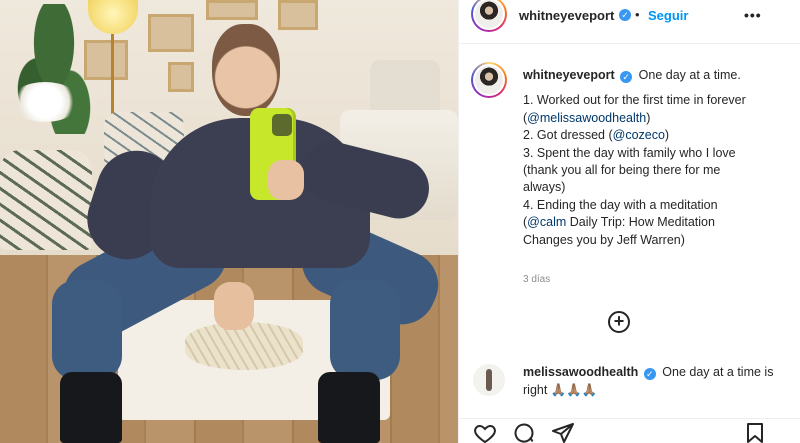 The image size is (800, 443). I want to click on caption-line: 4. Ending the day with a meditation, so click(620, 204).